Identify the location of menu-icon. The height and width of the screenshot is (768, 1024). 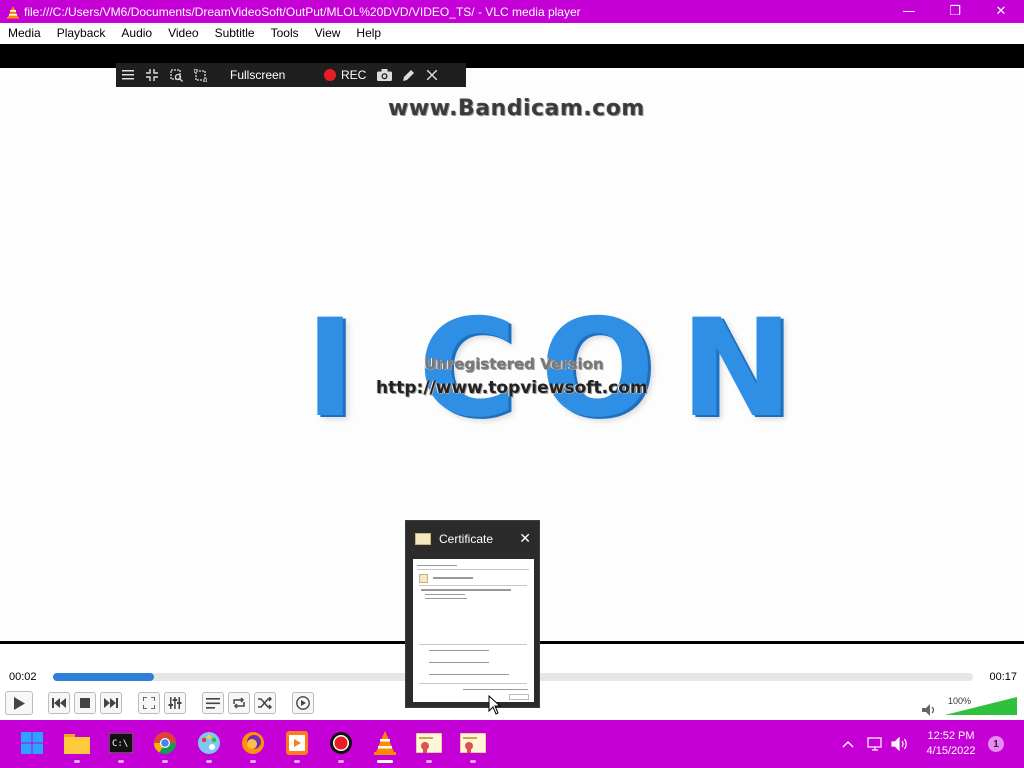
(128, 75).